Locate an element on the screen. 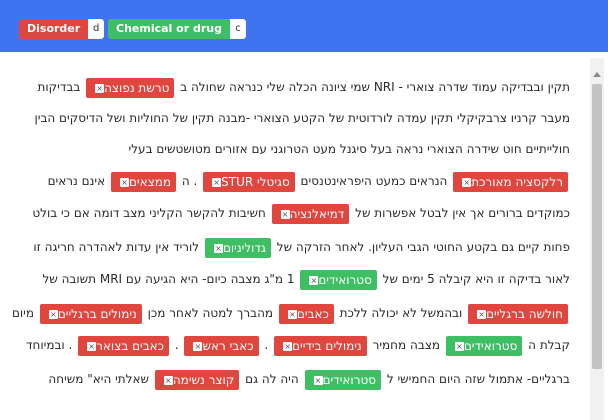  plain-text: לאור בדיקה זו היא קיבלה 5 ימים של is located at coordinates (474, 279).